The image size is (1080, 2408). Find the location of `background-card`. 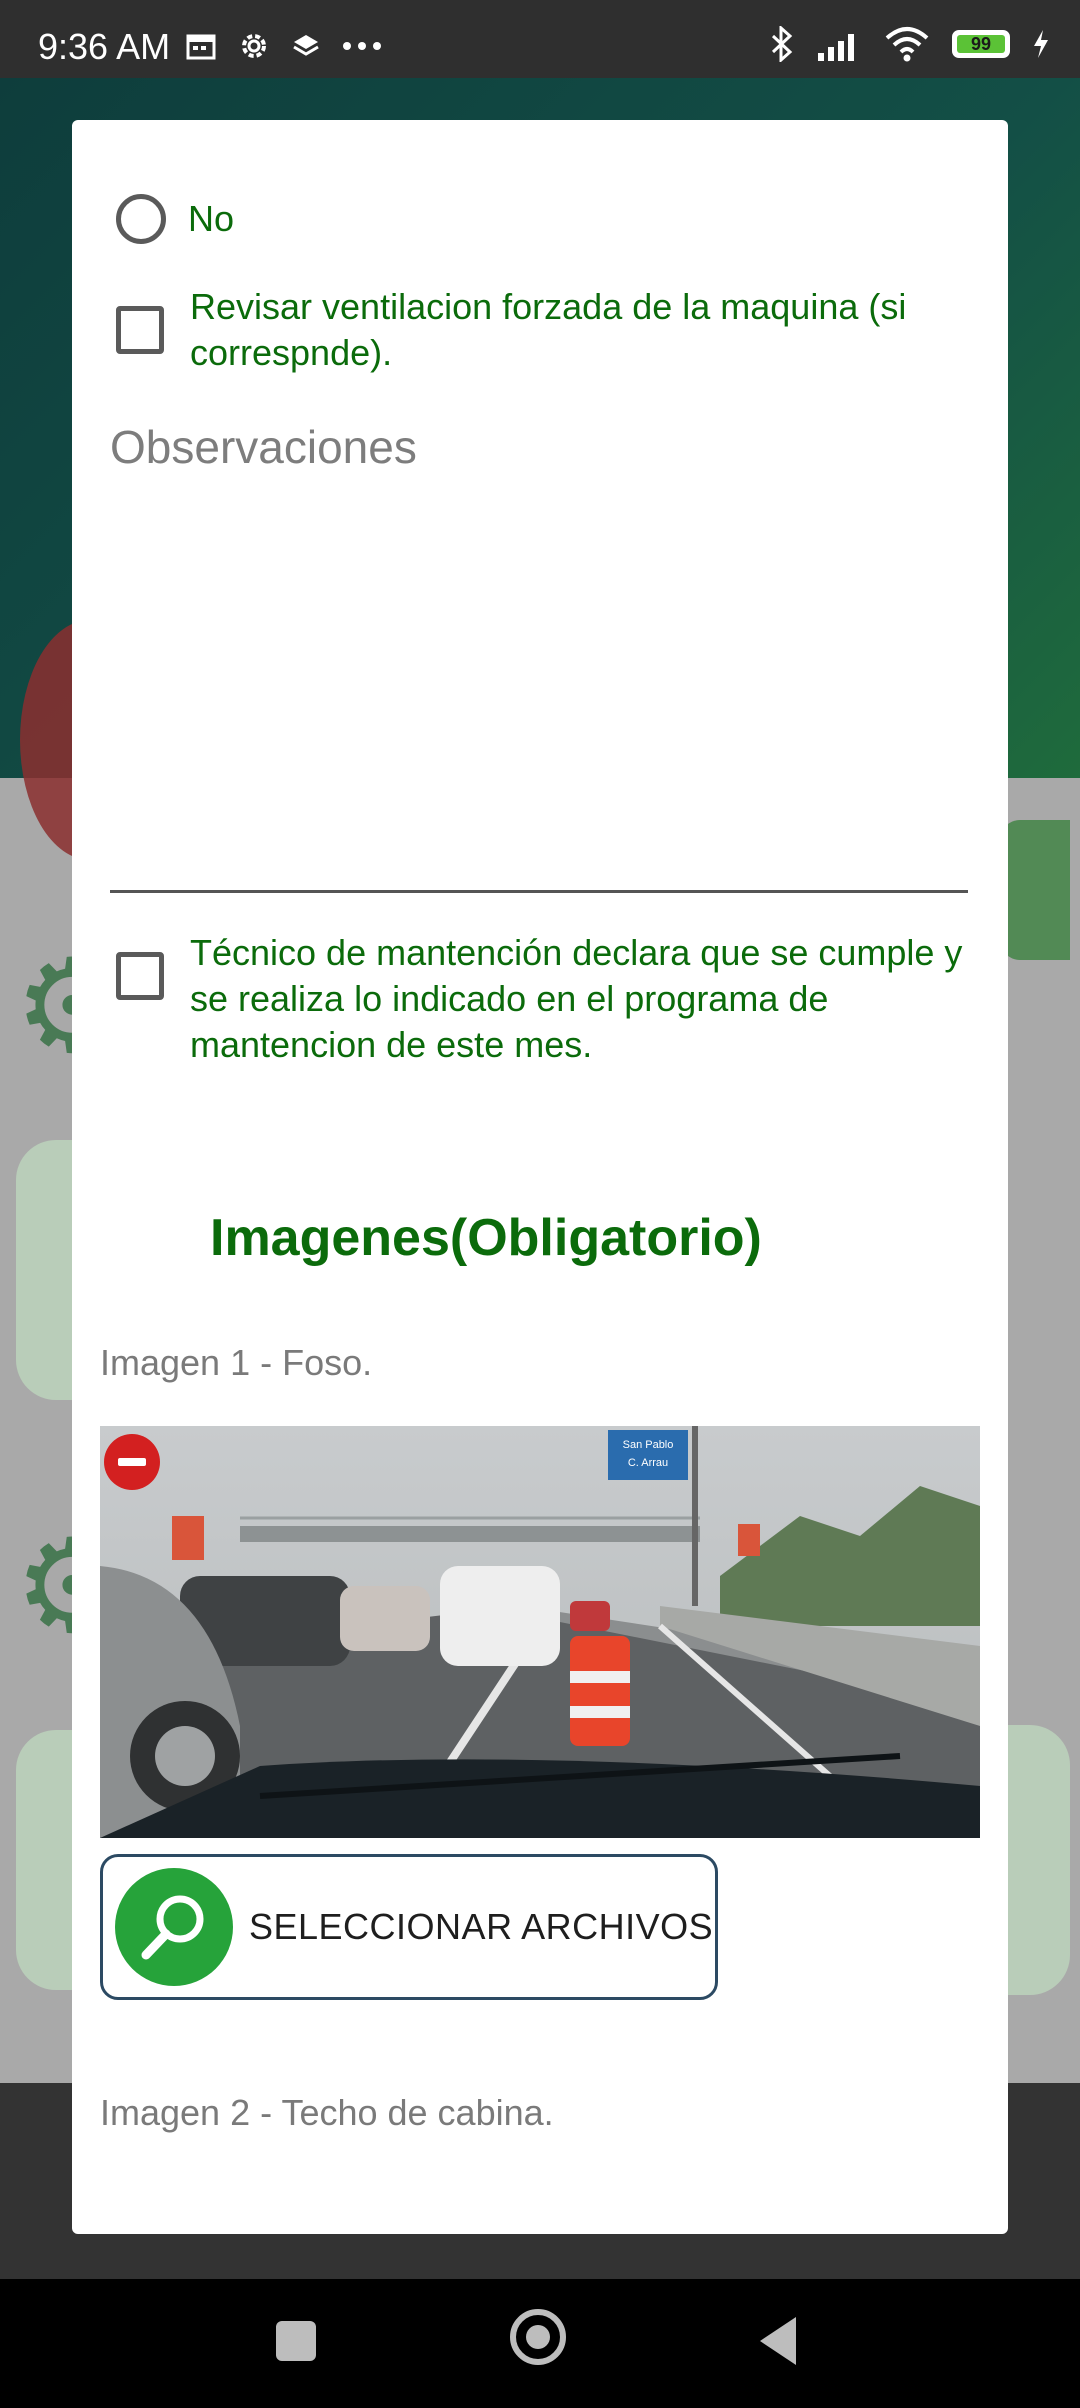

background-card is located at coordinates (1035, 1860).